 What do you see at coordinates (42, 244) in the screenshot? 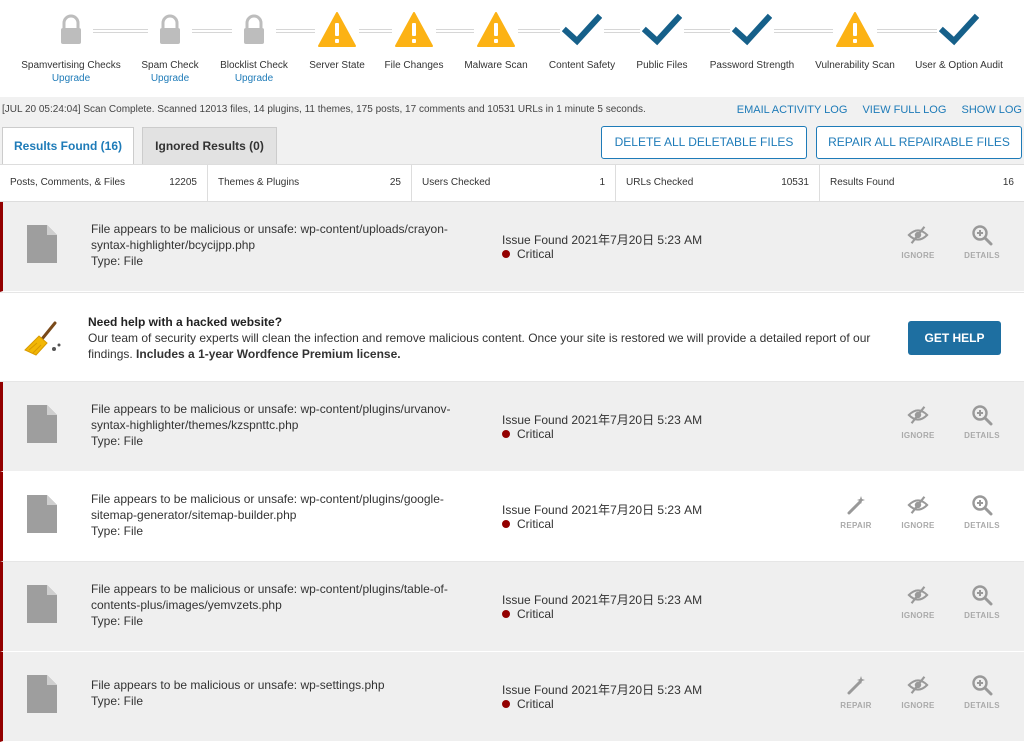
I see `file-icon` at bounding box center [42, 244].